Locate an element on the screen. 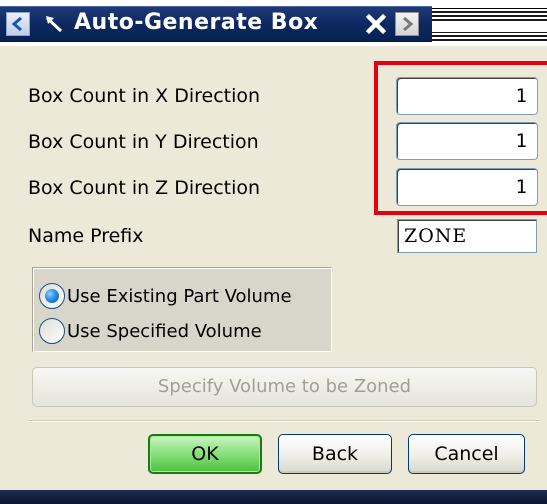 This screenshot has width=547, height=504. name-prefix-label: Name Prefix is located at coordinates (86, 236).